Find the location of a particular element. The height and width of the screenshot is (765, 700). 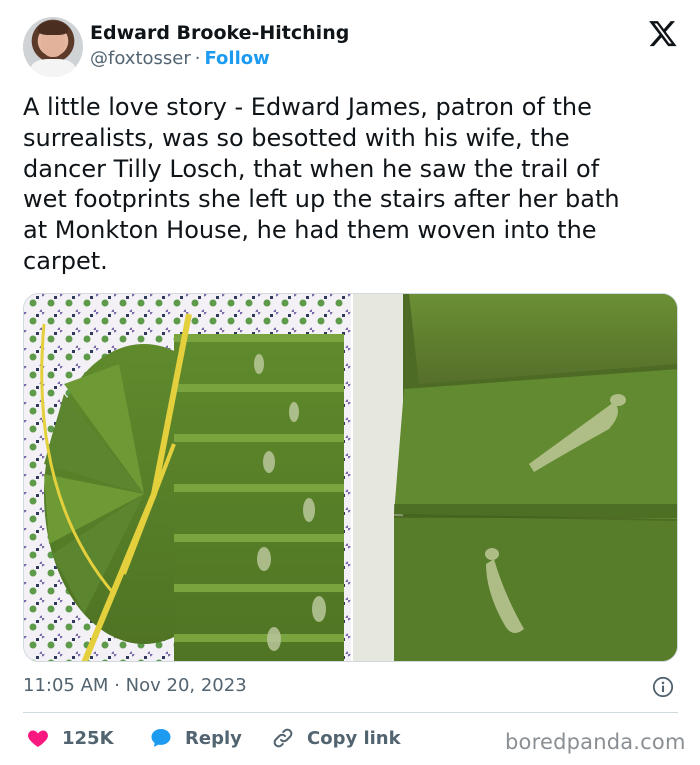

like-button: 125K is located at coordinates (70, 738).